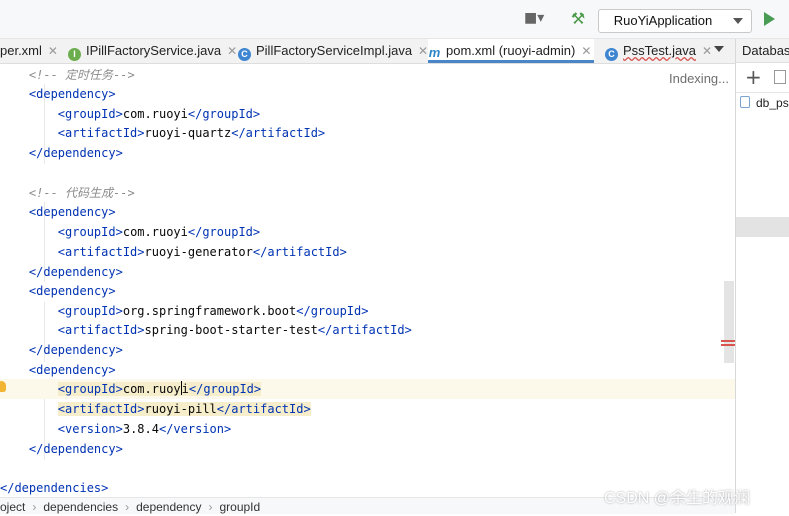  What do you see at coordinates (239, 507) in the screenshot?
I see `breadcrumb-item: groupId` at bounding box center [239, 507].